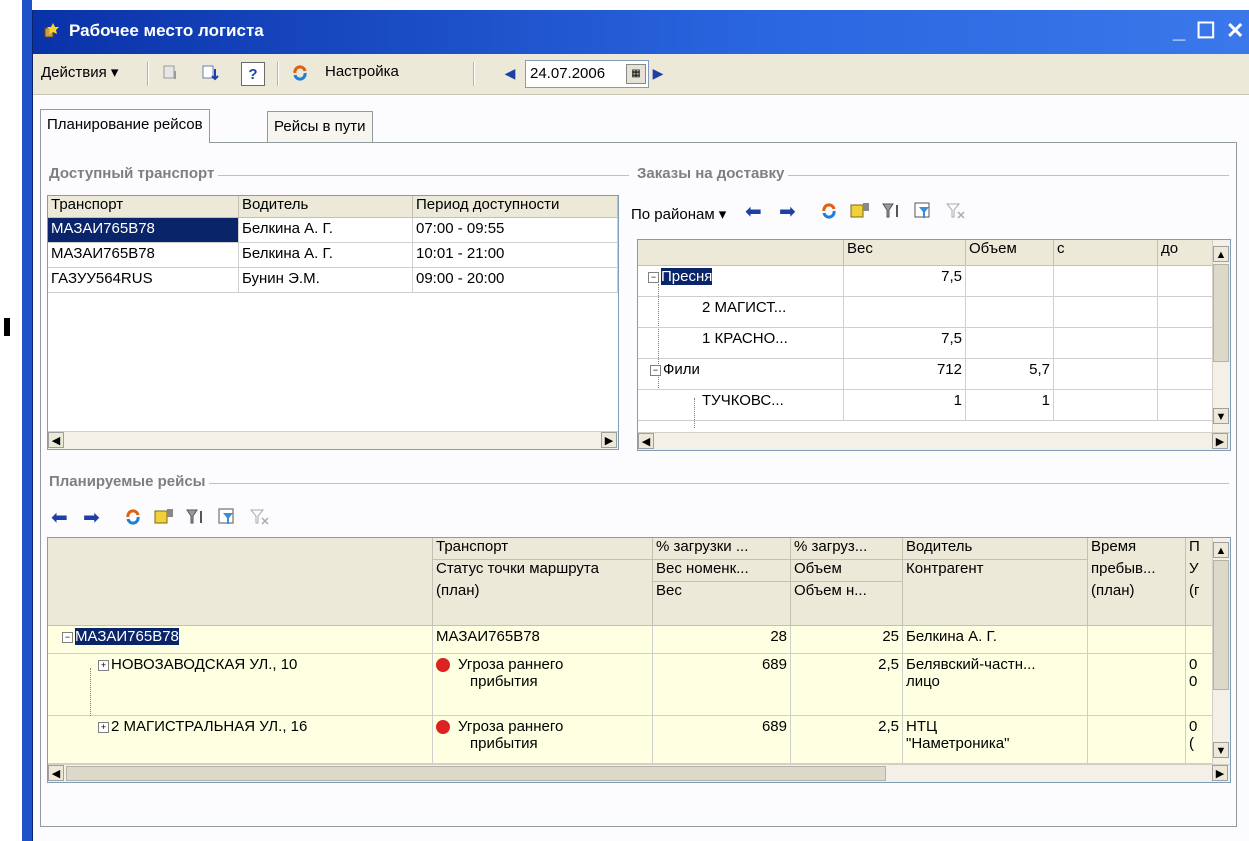  Describe the element at coordinates (240, 740) in the screenshot. I see `tree-node: +2 МАГИСТРАЛЬНАЯ УЛ., 16` at that location.